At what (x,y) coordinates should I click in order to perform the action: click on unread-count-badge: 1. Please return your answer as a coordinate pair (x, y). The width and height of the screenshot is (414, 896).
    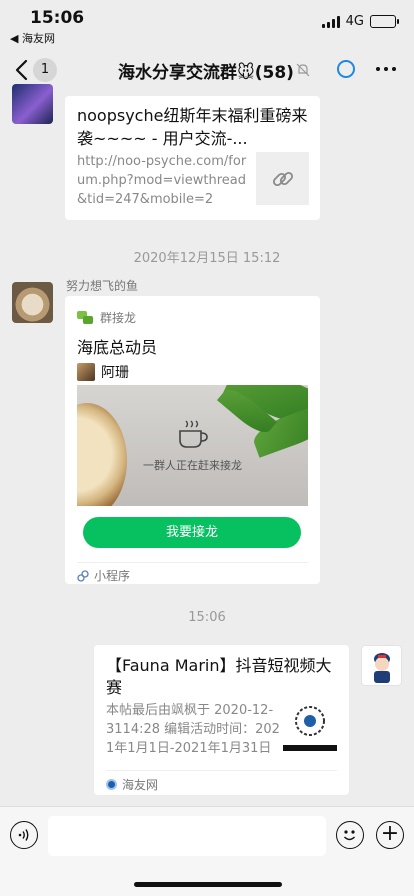
    Looking at the image, I should click on (45, 70).